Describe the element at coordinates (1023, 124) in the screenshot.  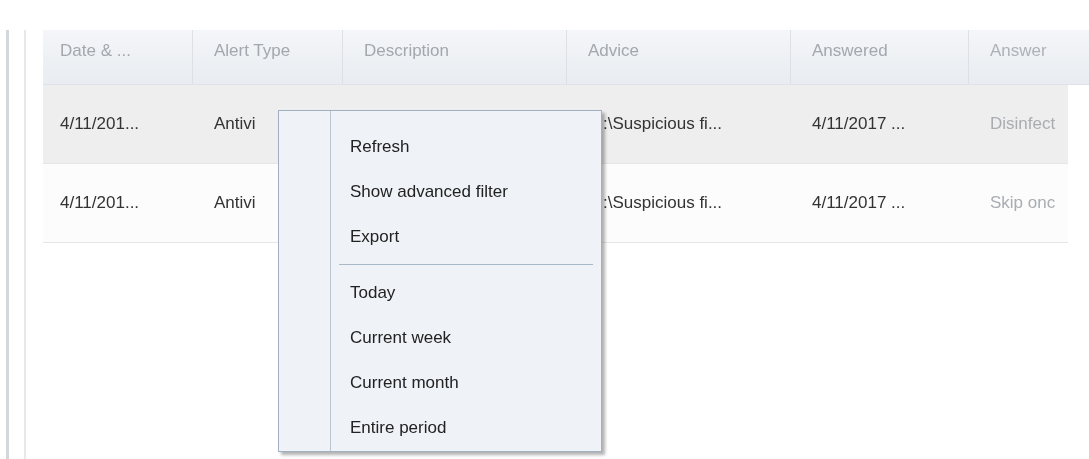
I see `table-cell: Disinfect` at that location.